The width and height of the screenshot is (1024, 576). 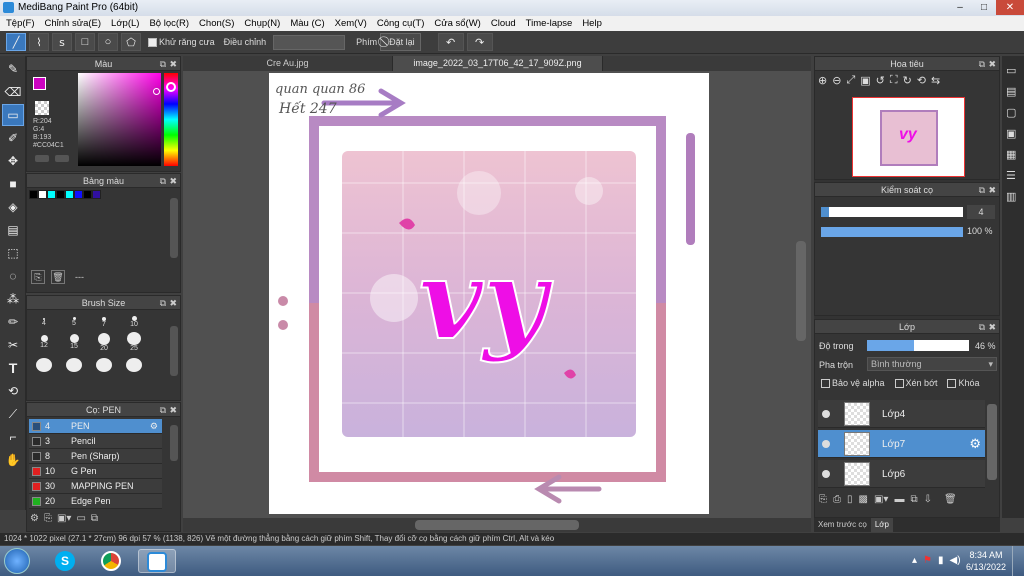 I want to click on antialias-checkbox: Khử răng cưa, so click(x=181, y=42).